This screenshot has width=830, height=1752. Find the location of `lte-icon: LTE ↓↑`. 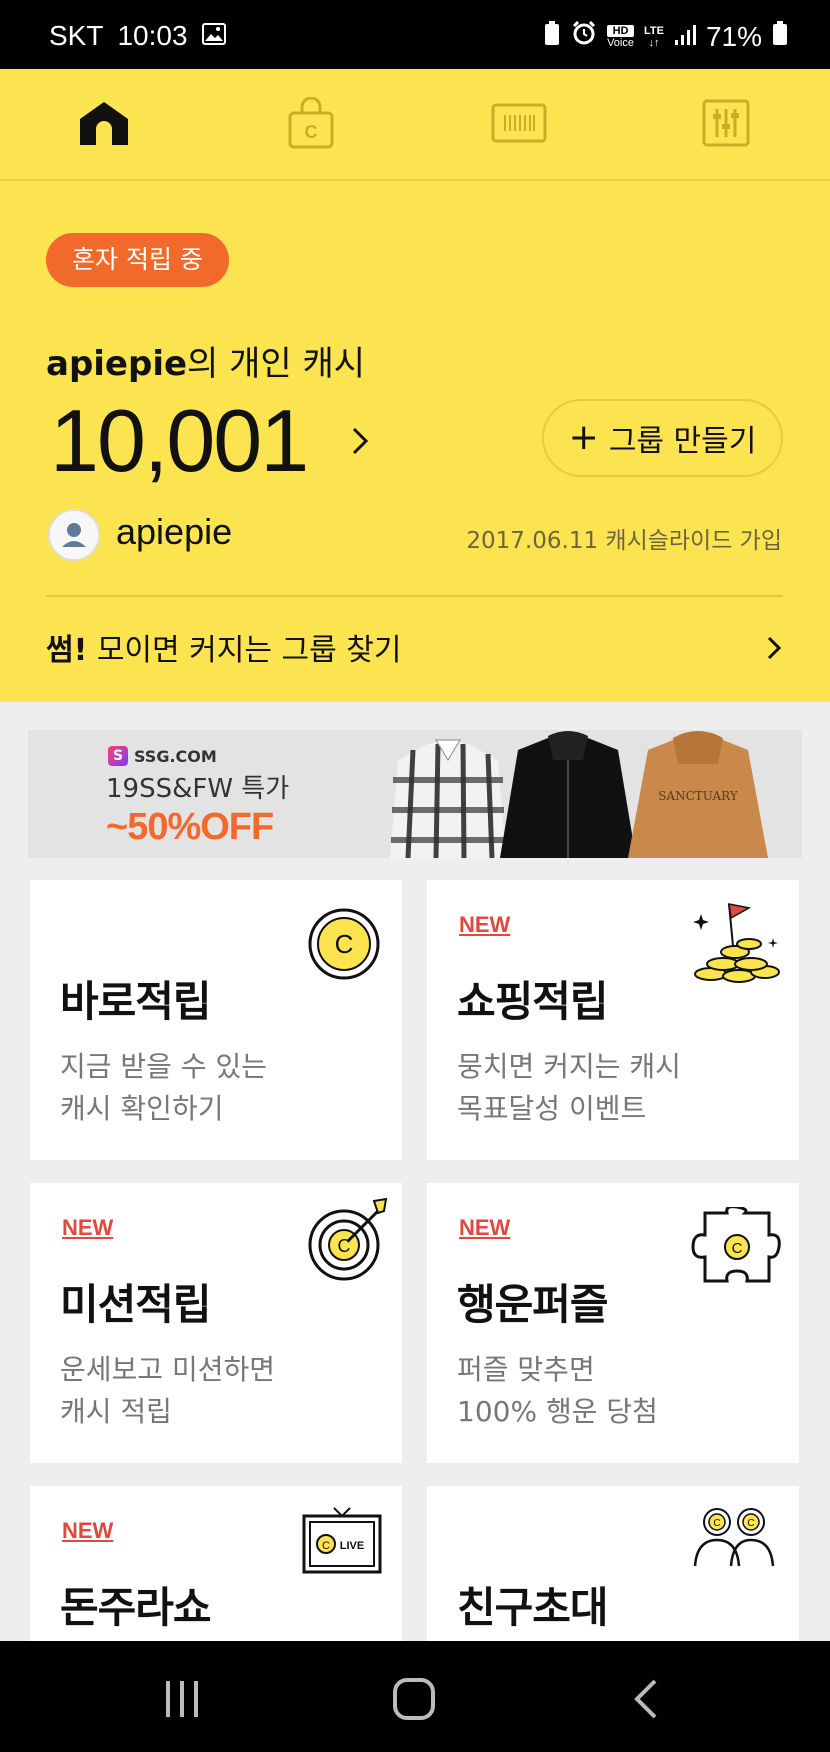

lte-icon: LTE ↓↑ is located at coordinates (653, 36).